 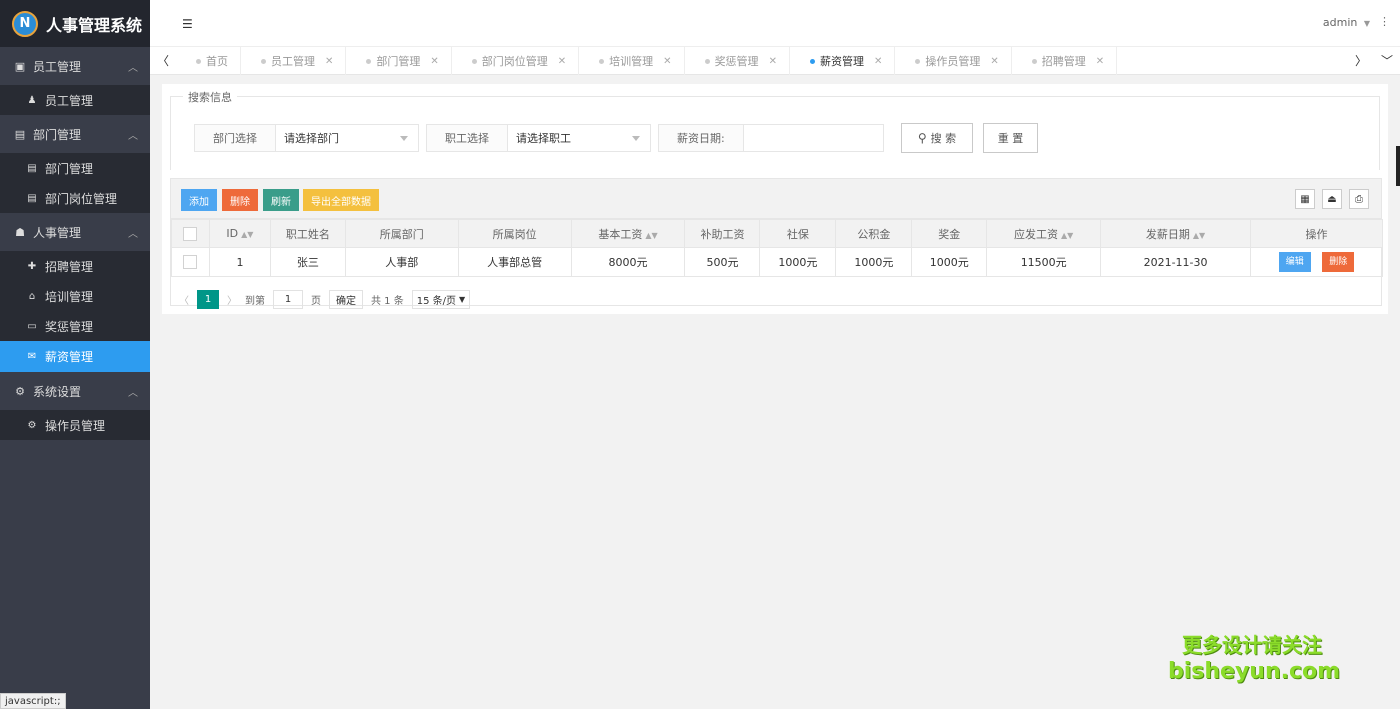 I want to click on select-all-header, so click(x=190, y=233).